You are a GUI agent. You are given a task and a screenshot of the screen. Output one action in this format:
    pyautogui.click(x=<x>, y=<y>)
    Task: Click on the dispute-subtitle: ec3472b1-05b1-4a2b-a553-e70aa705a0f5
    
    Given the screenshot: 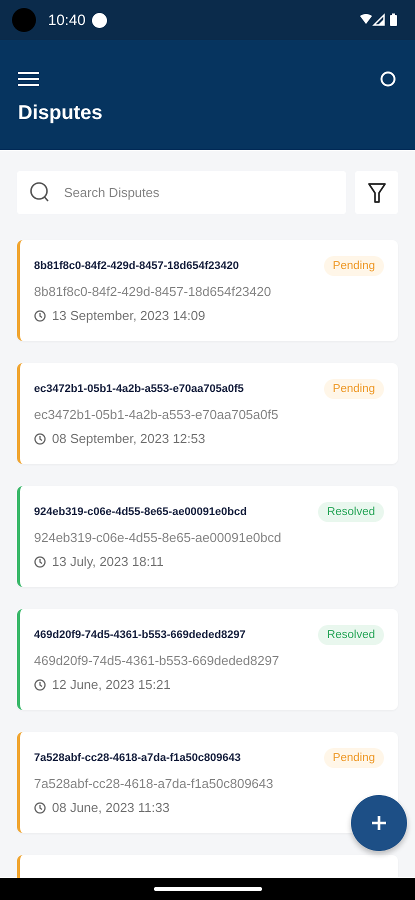 What is the action you would take?
    pyautogui.click(x=157, y=414)
    